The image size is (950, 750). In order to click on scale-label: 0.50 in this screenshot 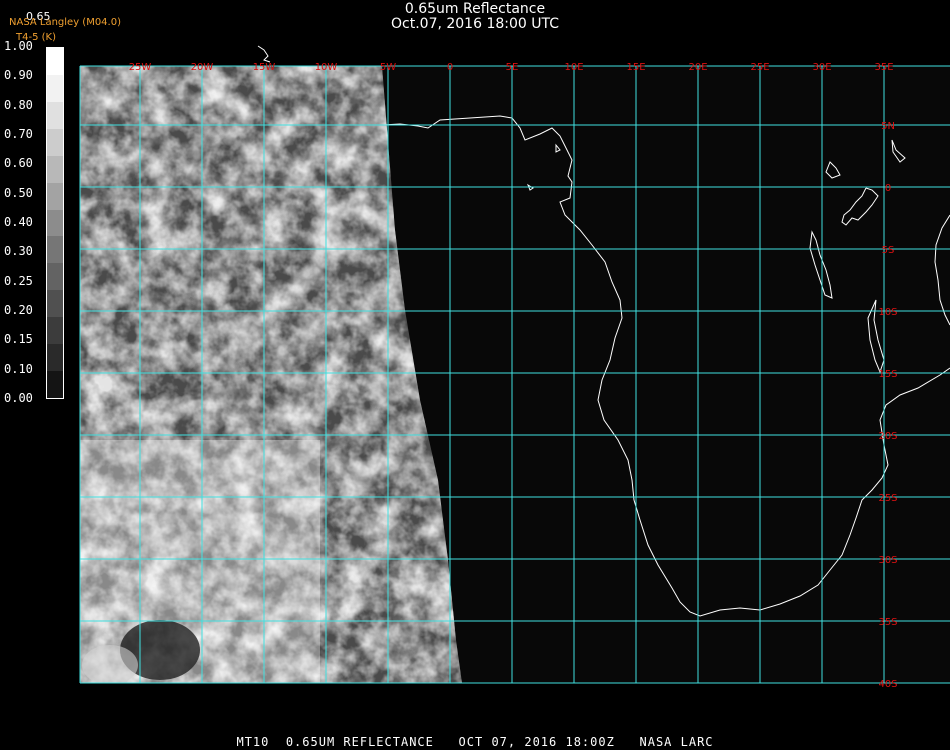, I will do `click(18, 192)`.